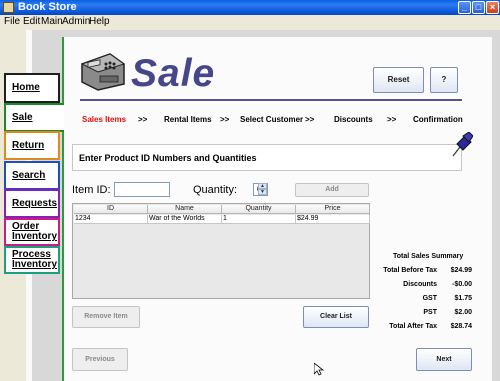 The height and width of the screenshot is (381, 500). I want to click on header-divider, so click(271, 100).